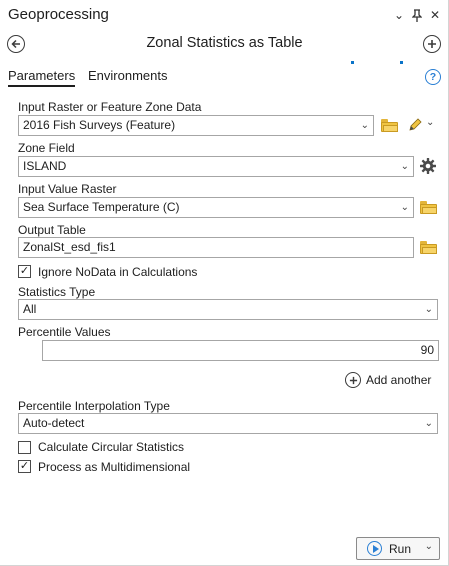 The height and width of the screenshot is (566, 449). I want to click on pane-menu-icon: ⌄, so click(399, 15).